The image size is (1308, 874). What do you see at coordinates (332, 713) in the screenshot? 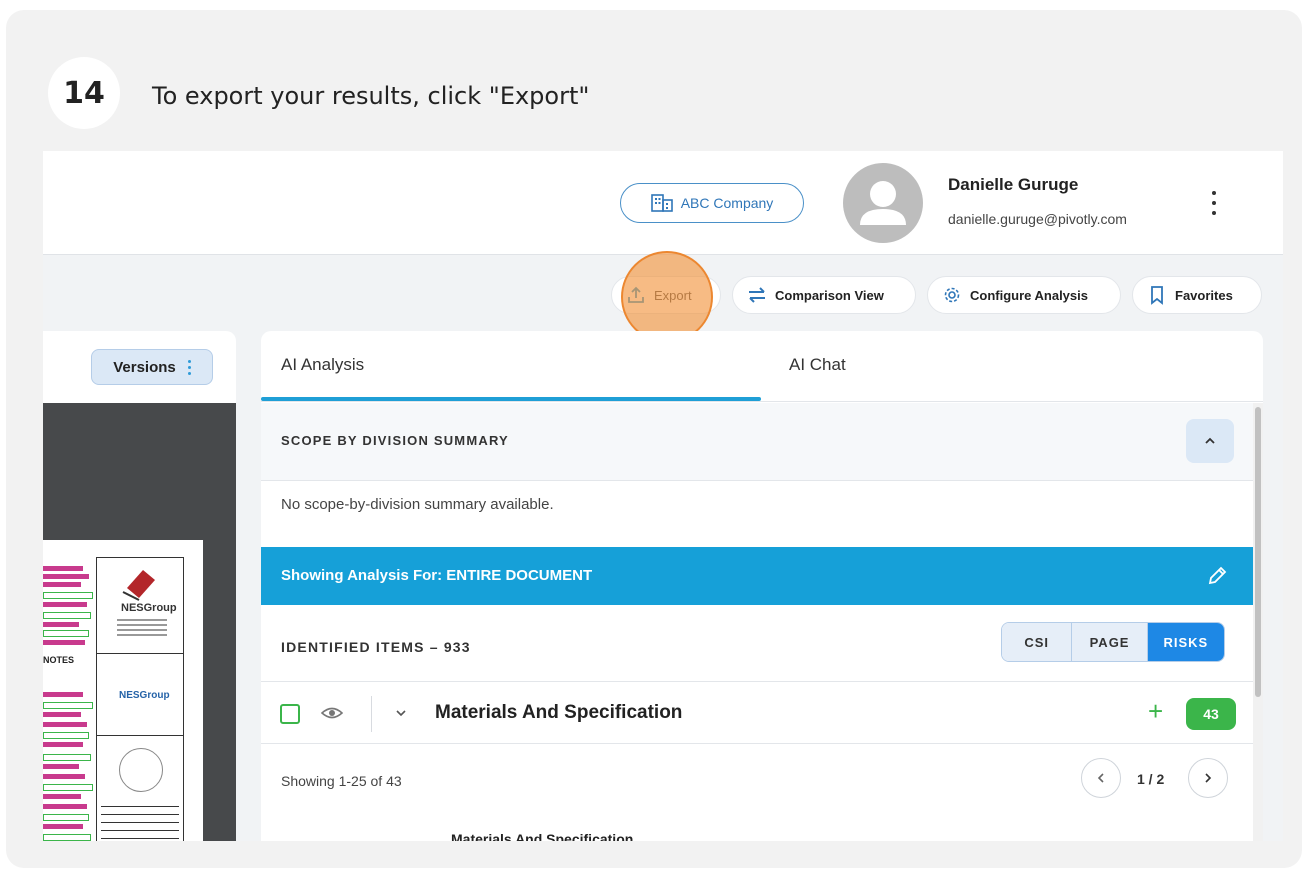
I see `eye-icon` at bounding box center [332, 713].